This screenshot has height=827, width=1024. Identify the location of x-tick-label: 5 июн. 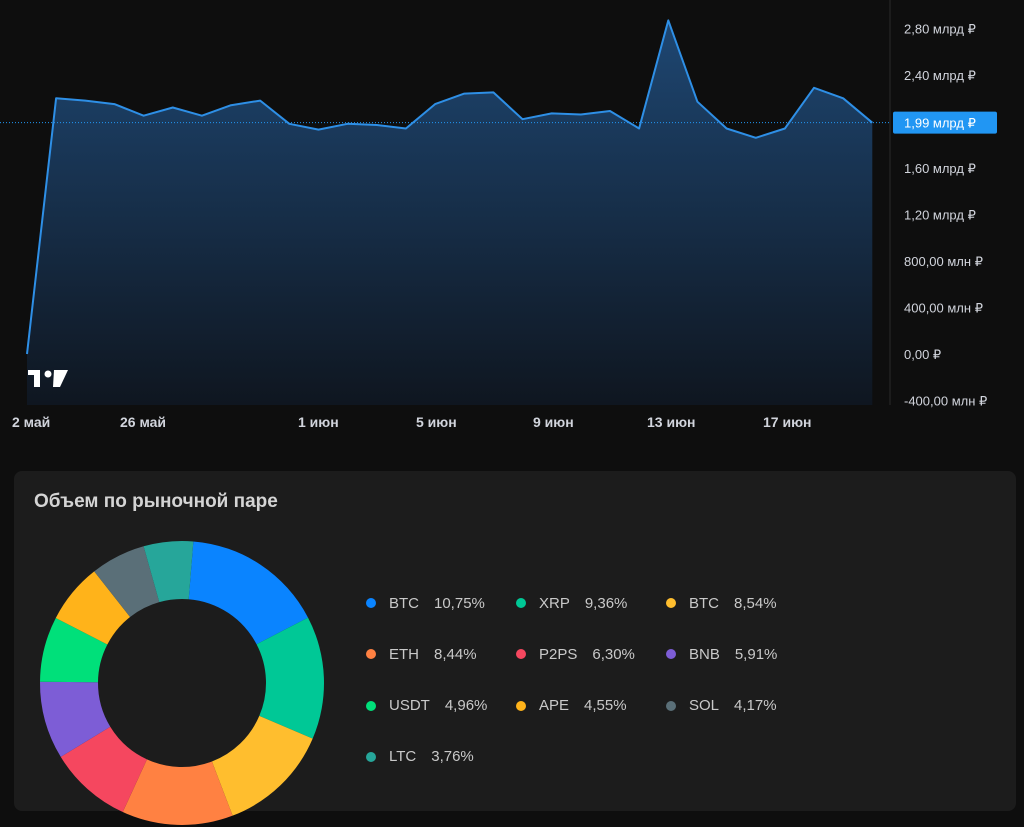
(436, 422).